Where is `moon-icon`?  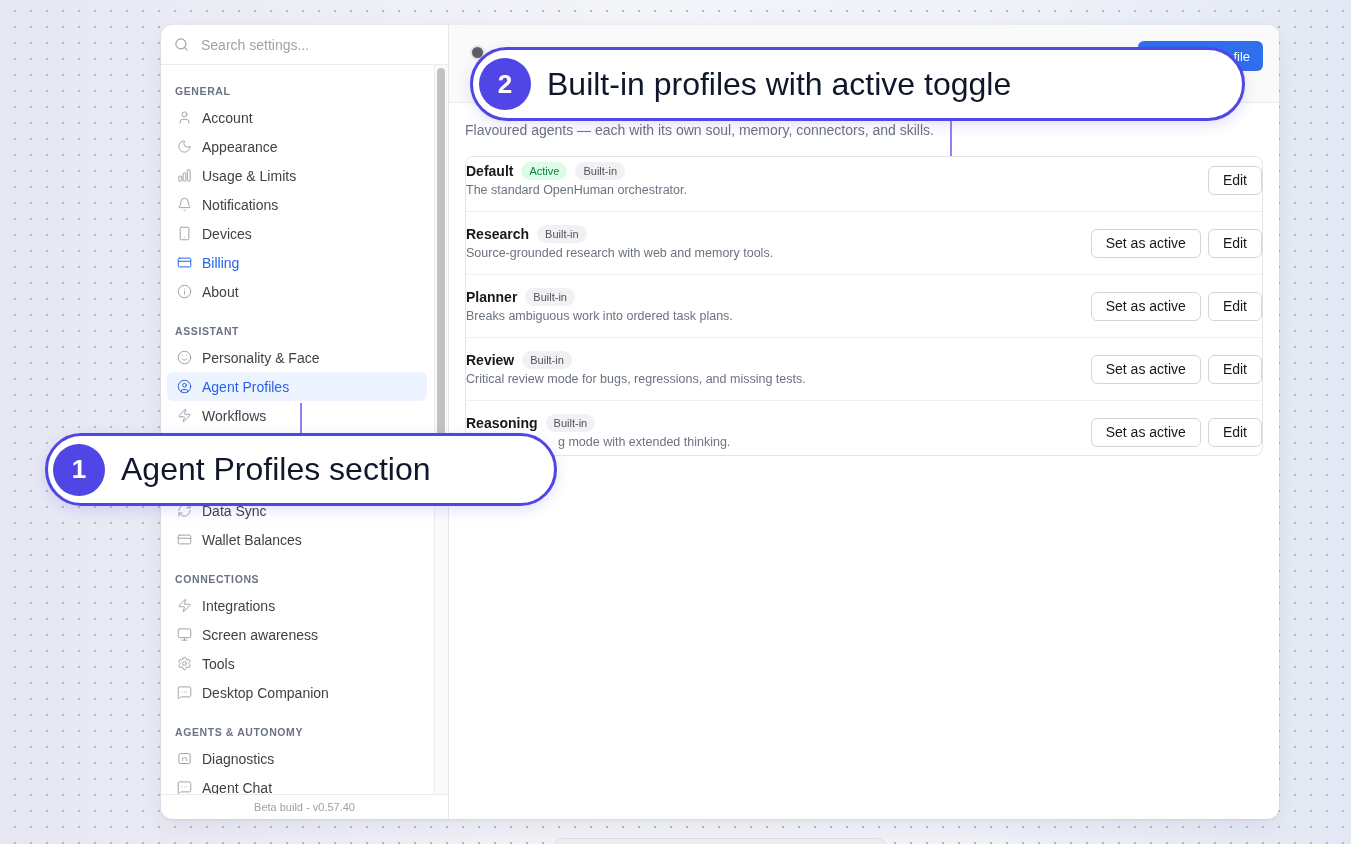 moon-icon is located at coordinates (184, 146).